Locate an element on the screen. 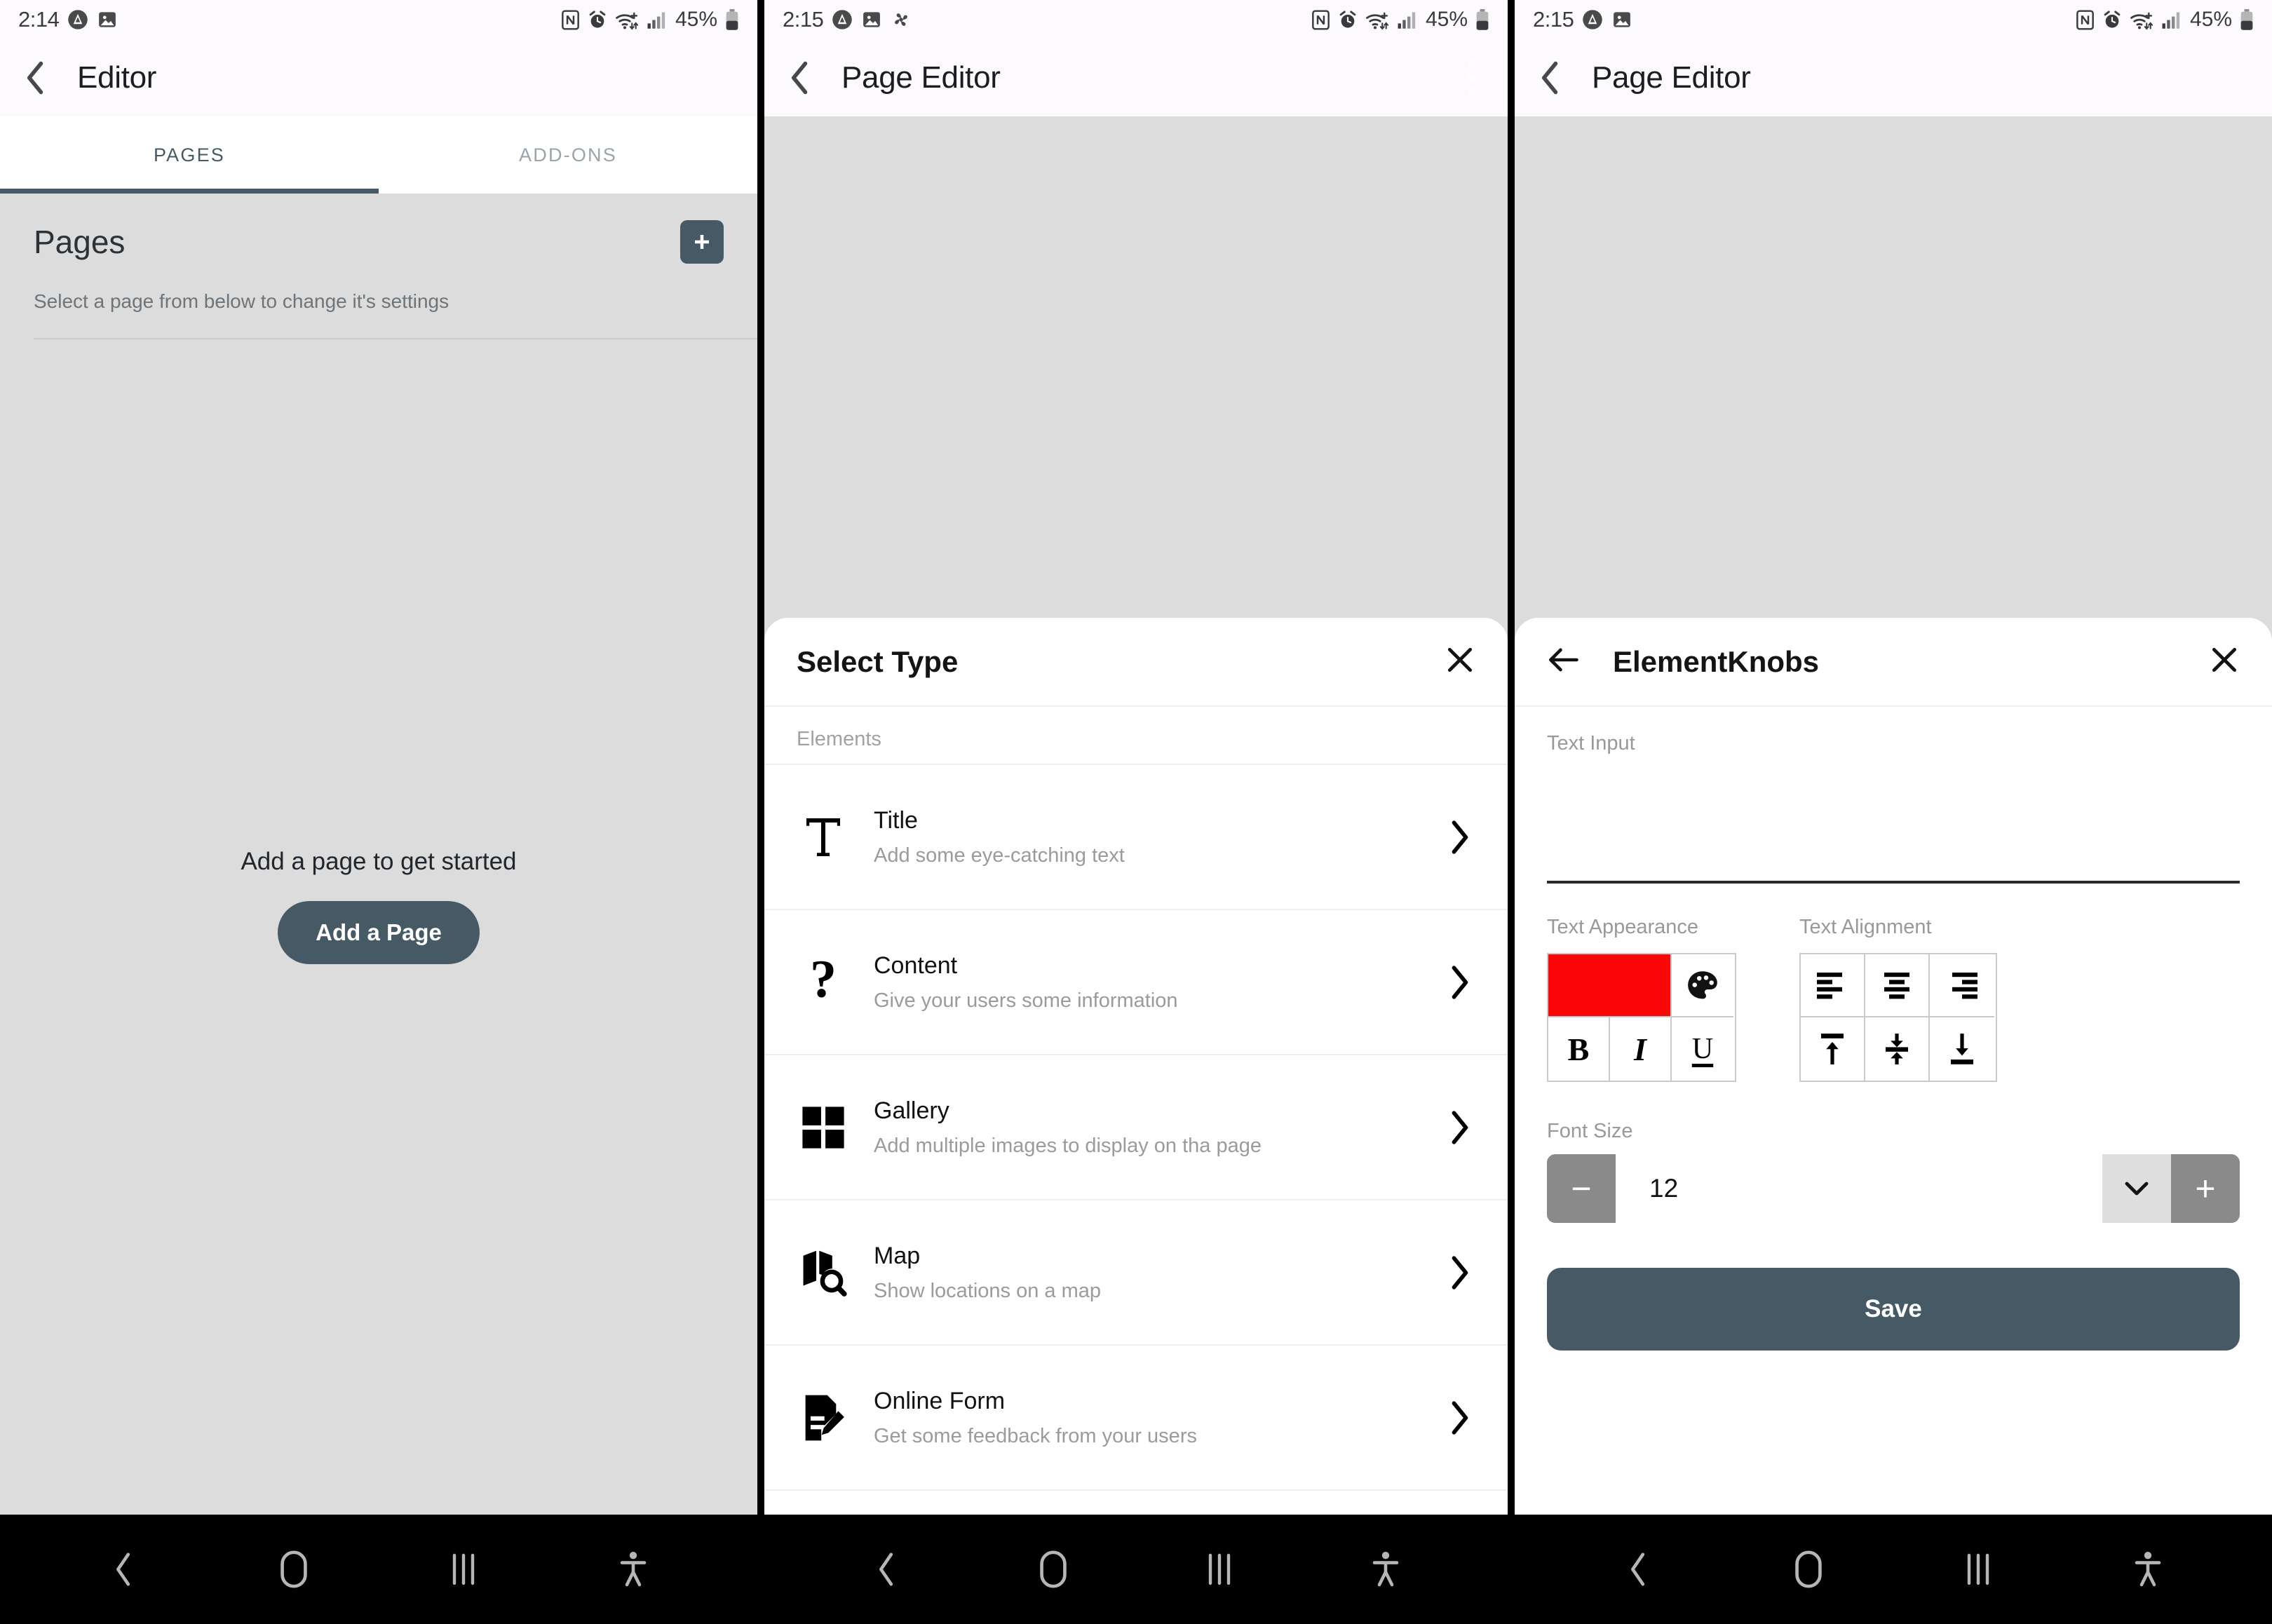 This screenshot has height=1624, width=2272. tab-bar: PAGES ADD-ONS is located at coordinates (378, 155).